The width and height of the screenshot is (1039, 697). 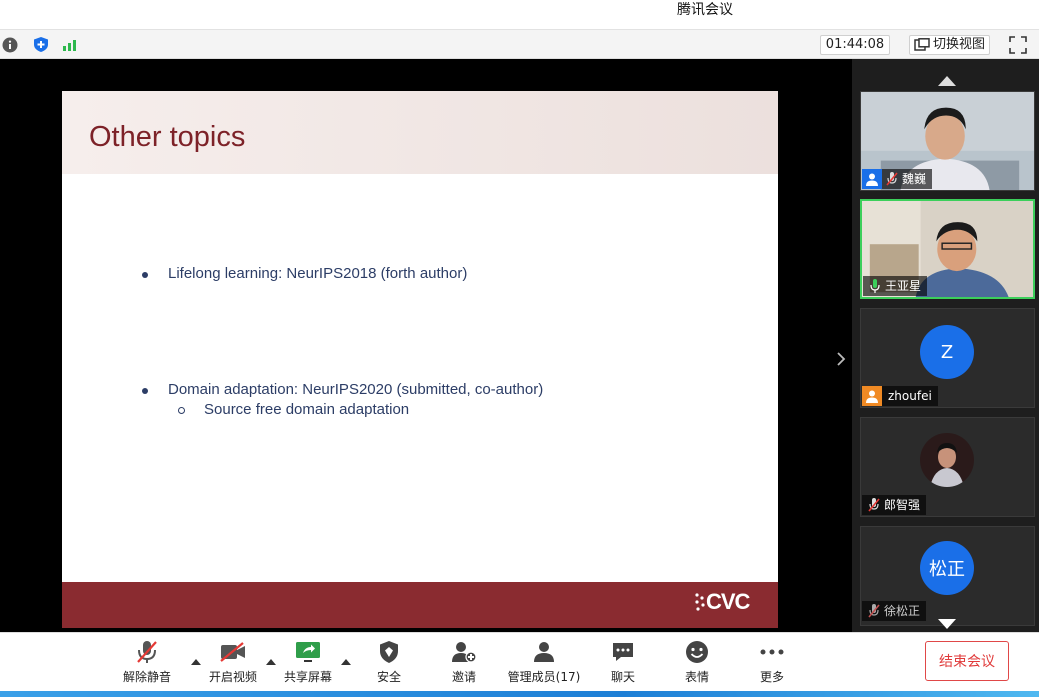 I want to click on participant-tile: 魏巍, so click(x=947, y=141).